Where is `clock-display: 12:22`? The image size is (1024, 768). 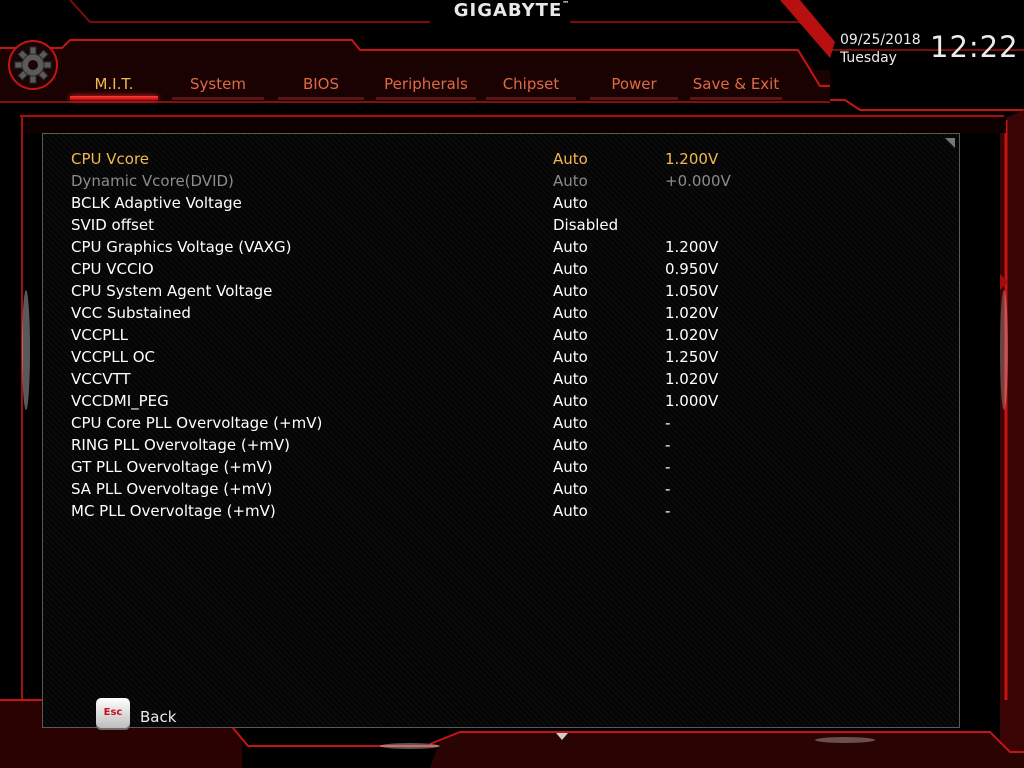 clock-display: 12:22 is located at coordinates (974, 47).